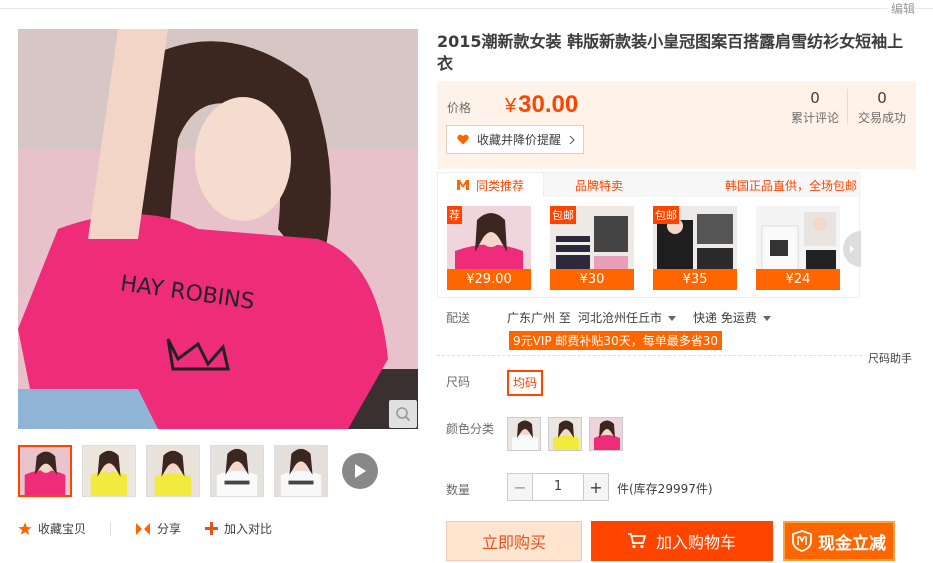  Describe the element at coordinates (458, 490) in the screenshot. I see `quantity-label: 数量` at that location.